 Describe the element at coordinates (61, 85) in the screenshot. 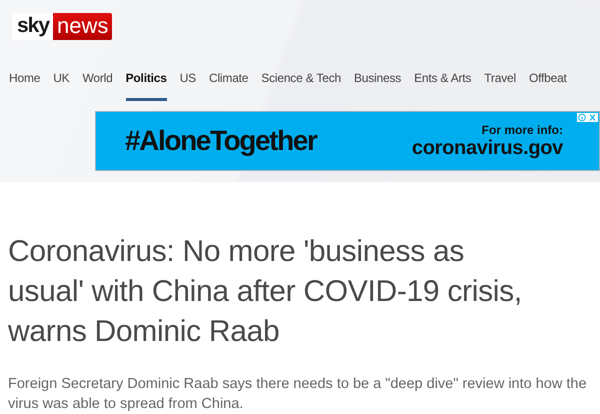

I see `nav-link: UK` at that location.